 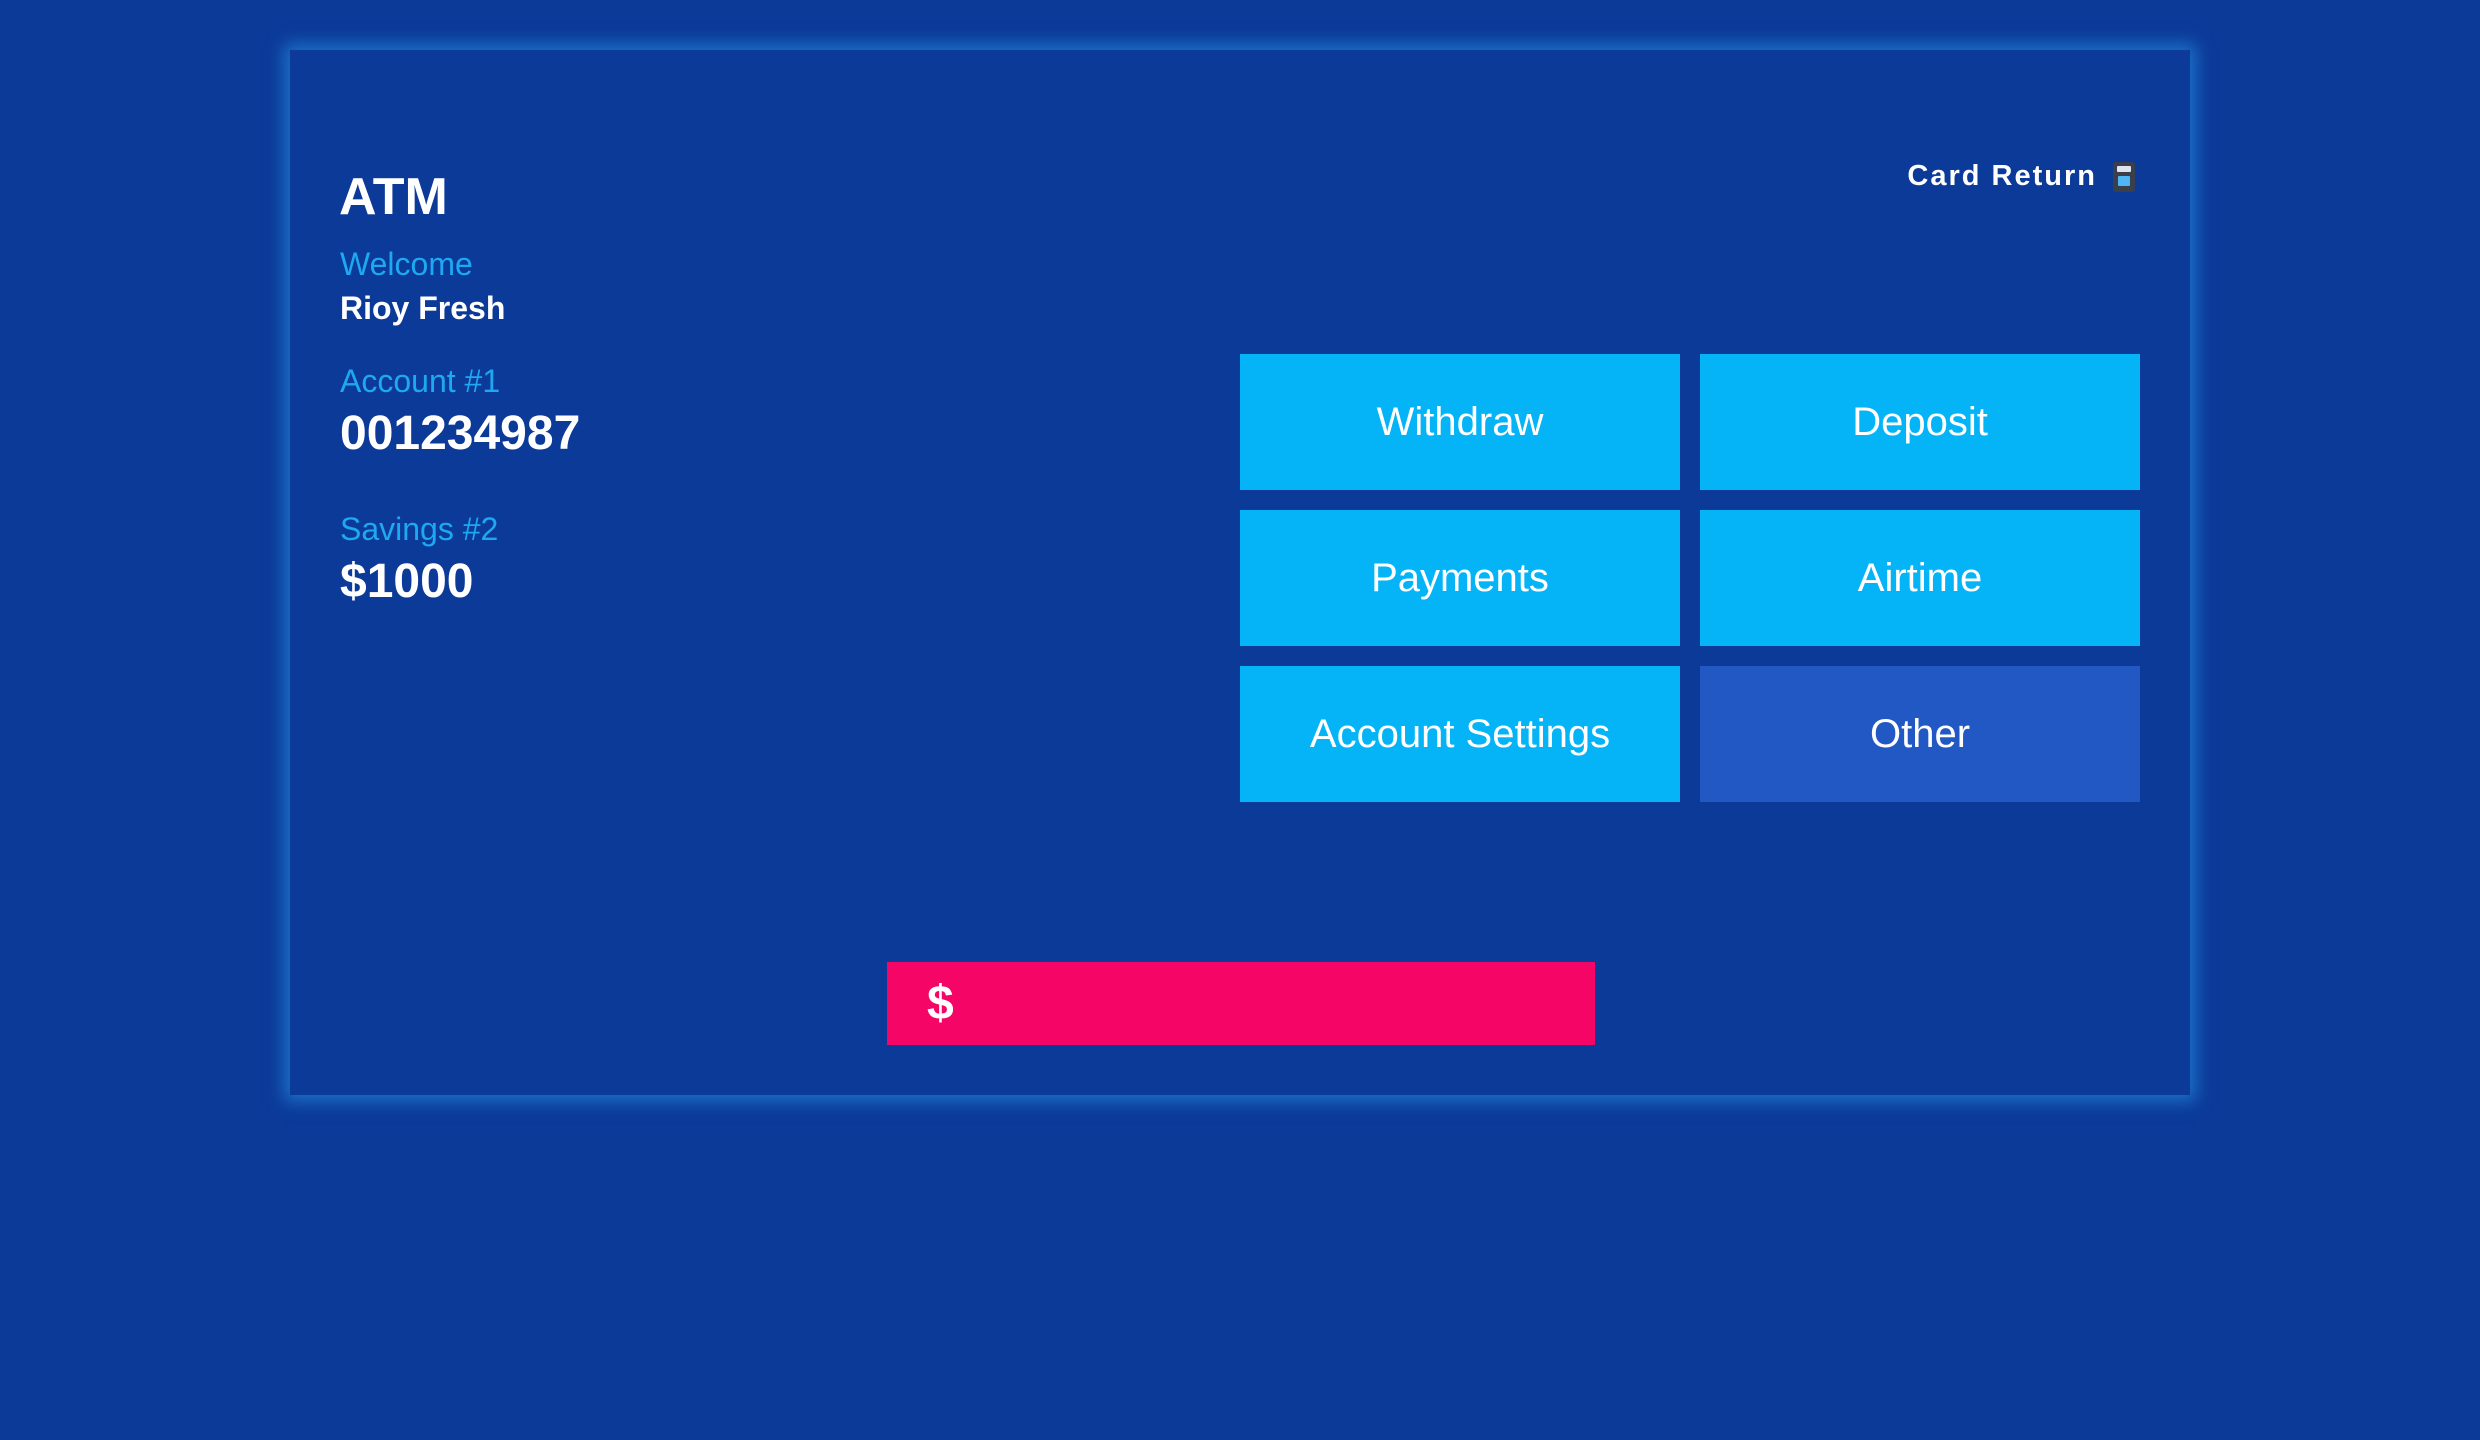 I want to click on currency-symbol: $, so click(x=940, y=1003).